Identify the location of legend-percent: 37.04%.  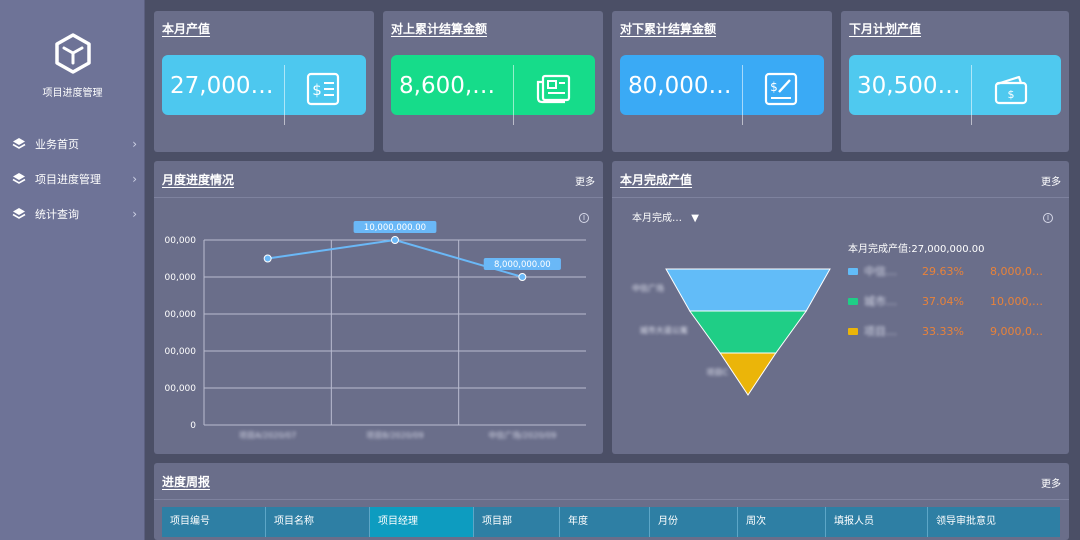
(943, 301).